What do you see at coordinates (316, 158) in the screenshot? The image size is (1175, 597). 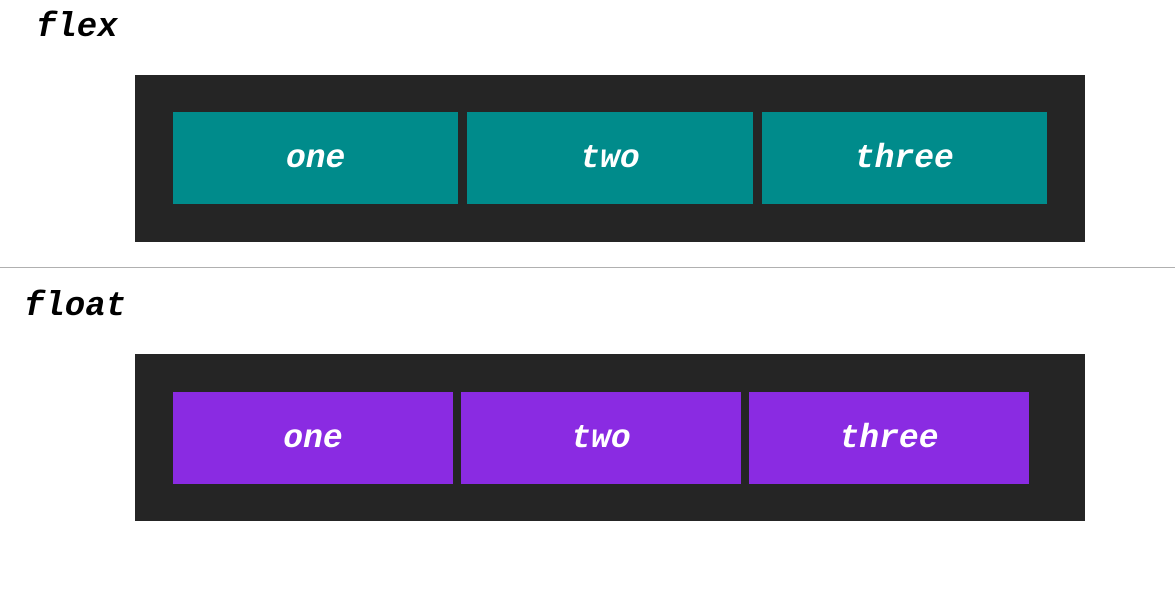 I see `flex-item-one: one` at bounding box center [316, 158].